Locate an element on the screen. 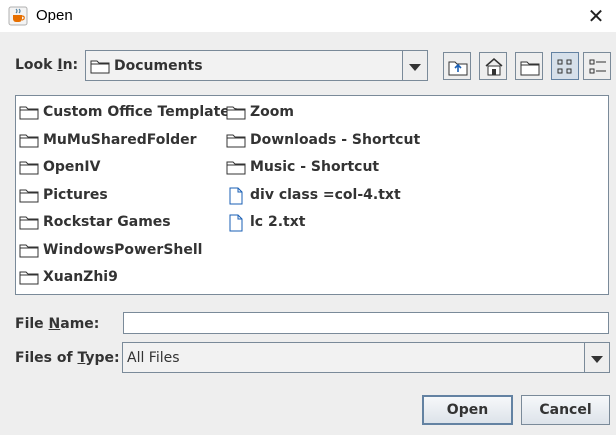  home-button is located at coordinates (493, 66).